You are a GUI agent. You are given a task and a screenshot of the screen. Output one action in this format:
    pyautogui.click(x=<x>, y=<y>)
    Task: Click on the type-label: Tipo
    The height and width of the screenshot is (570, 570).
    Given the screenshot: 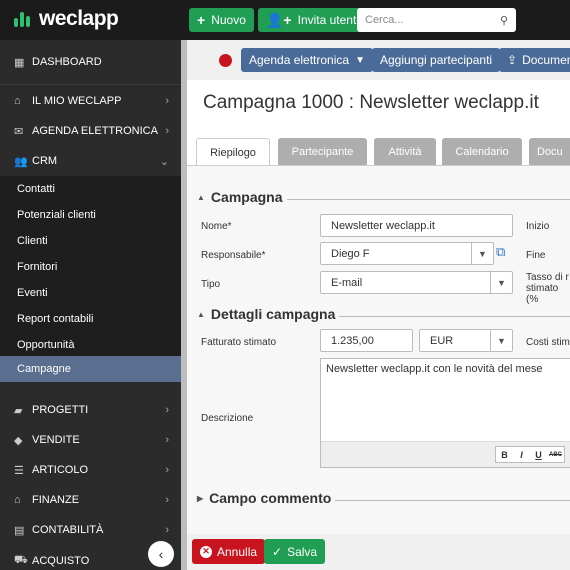 What is the action you would take?
    pyautogui.click(x=211, y=284)
    